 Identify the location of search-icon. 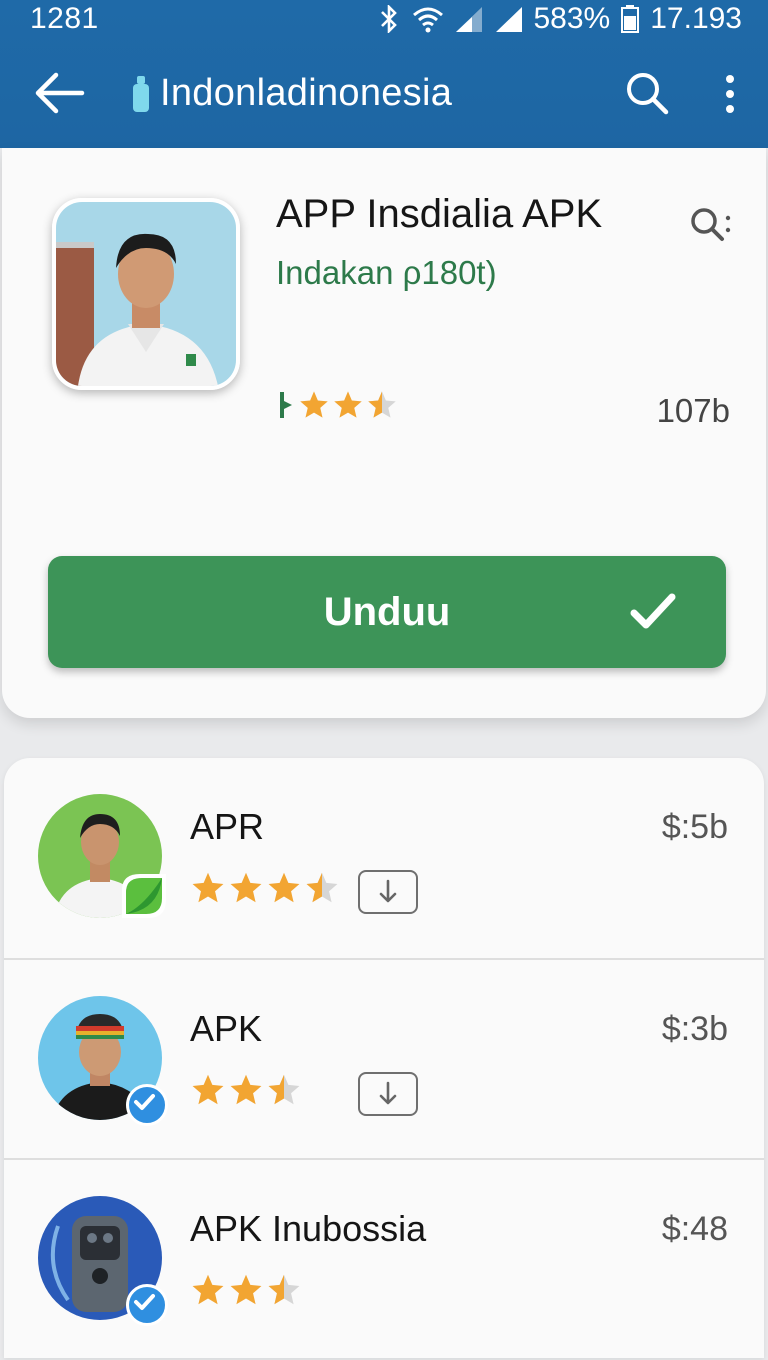
(647, 93).